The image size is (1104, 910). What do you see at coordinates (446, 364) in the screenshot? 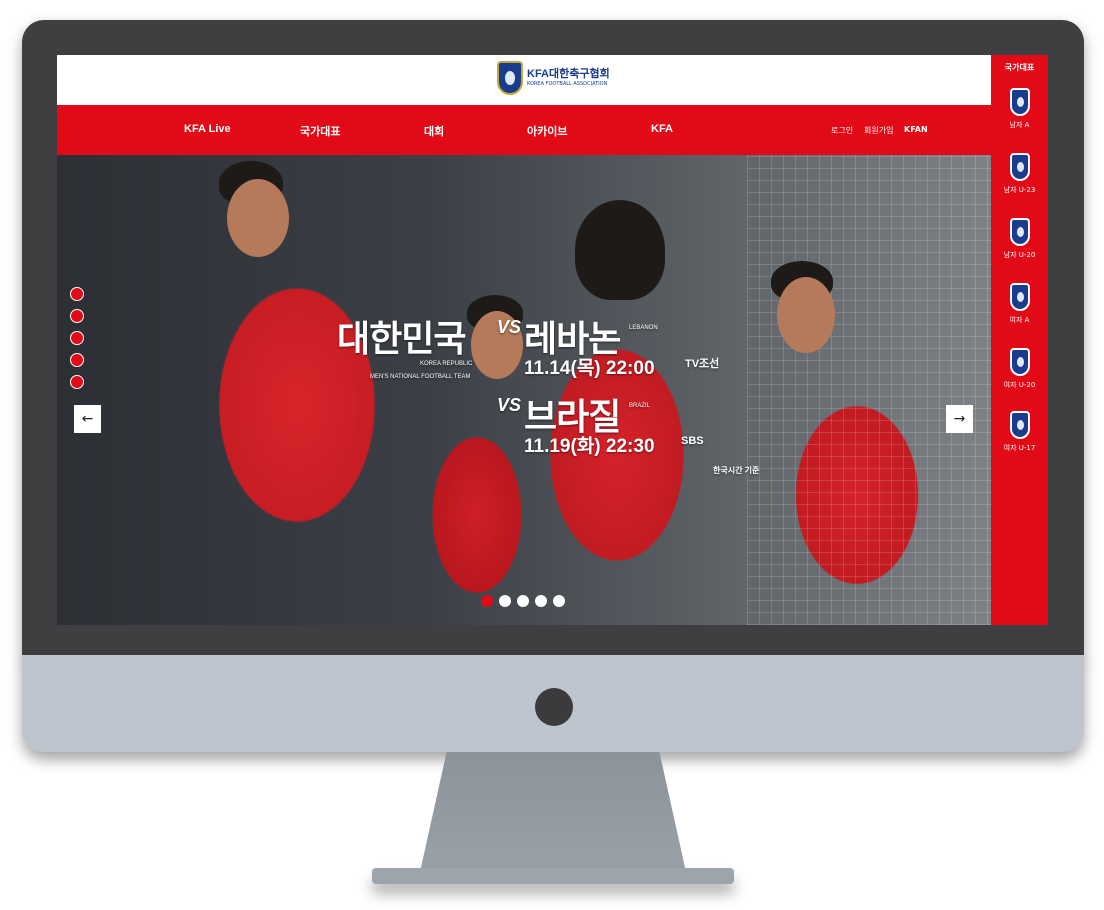
I see `team-name-en-1: KOREA REPUBLIC` at bounding box center [446, 364].